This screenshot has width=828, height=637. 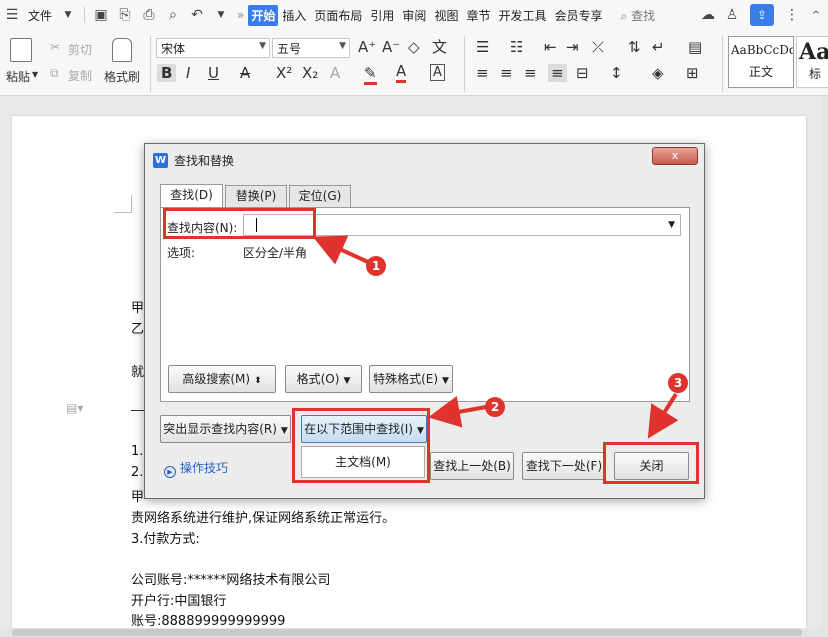 I want to click on annotation-badge-3: 3, so click(x=678, y=383).